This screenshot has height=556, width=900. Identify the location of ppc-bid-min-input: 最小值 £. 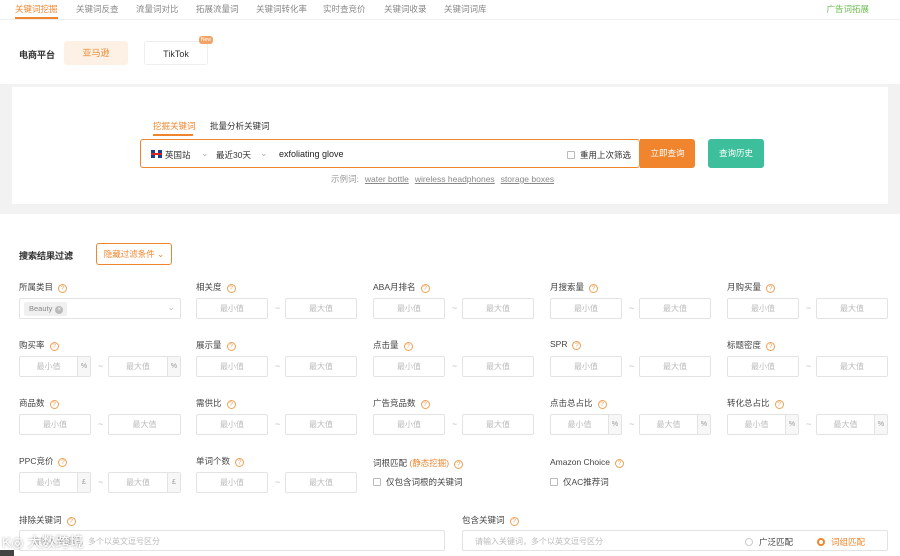
(55, 482).